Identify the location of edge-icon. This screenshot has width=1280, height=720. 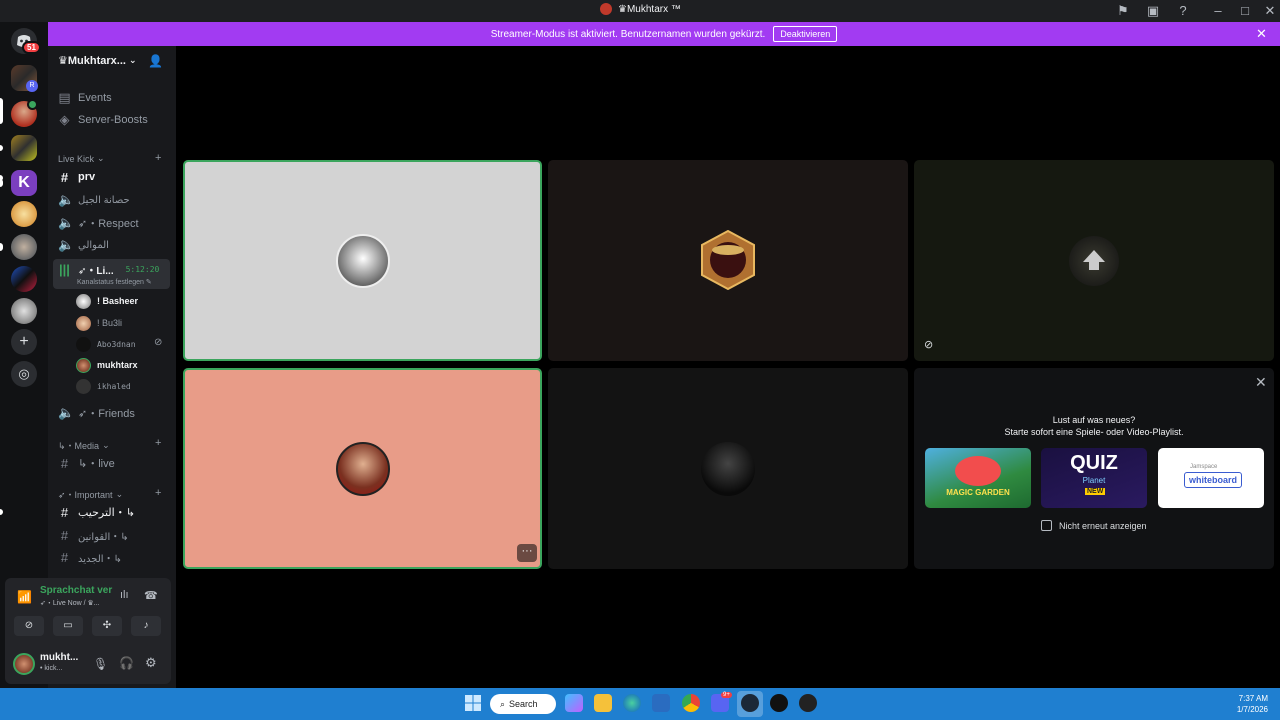
(632, 703).